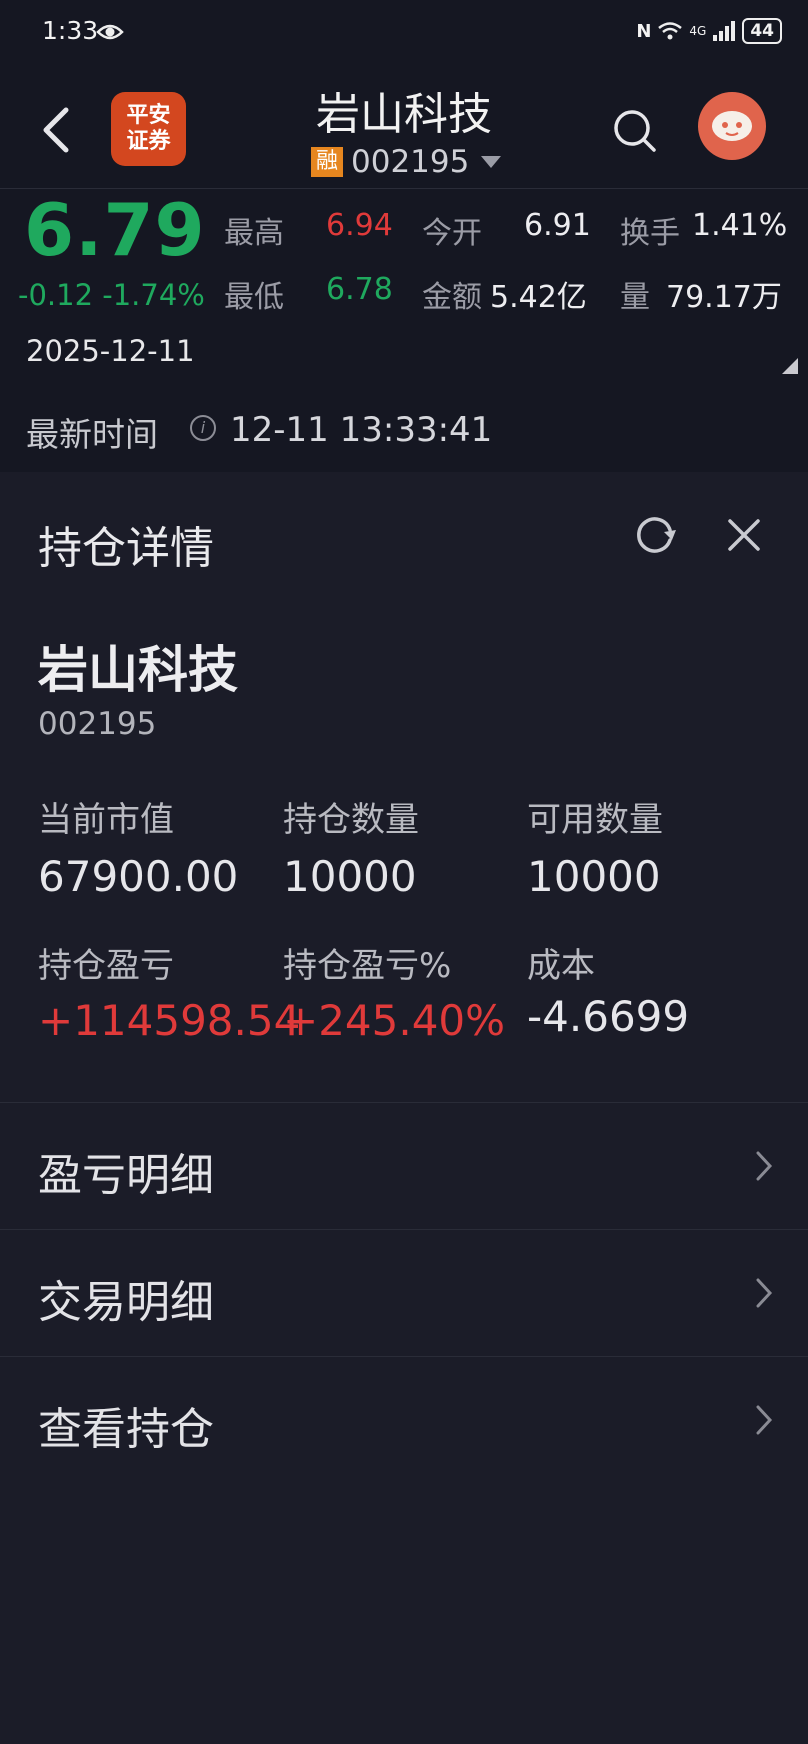 The width and height of the screenshot is (808, 1744). I want to click on quote-date: 2025-12-11, so click(110, 351).